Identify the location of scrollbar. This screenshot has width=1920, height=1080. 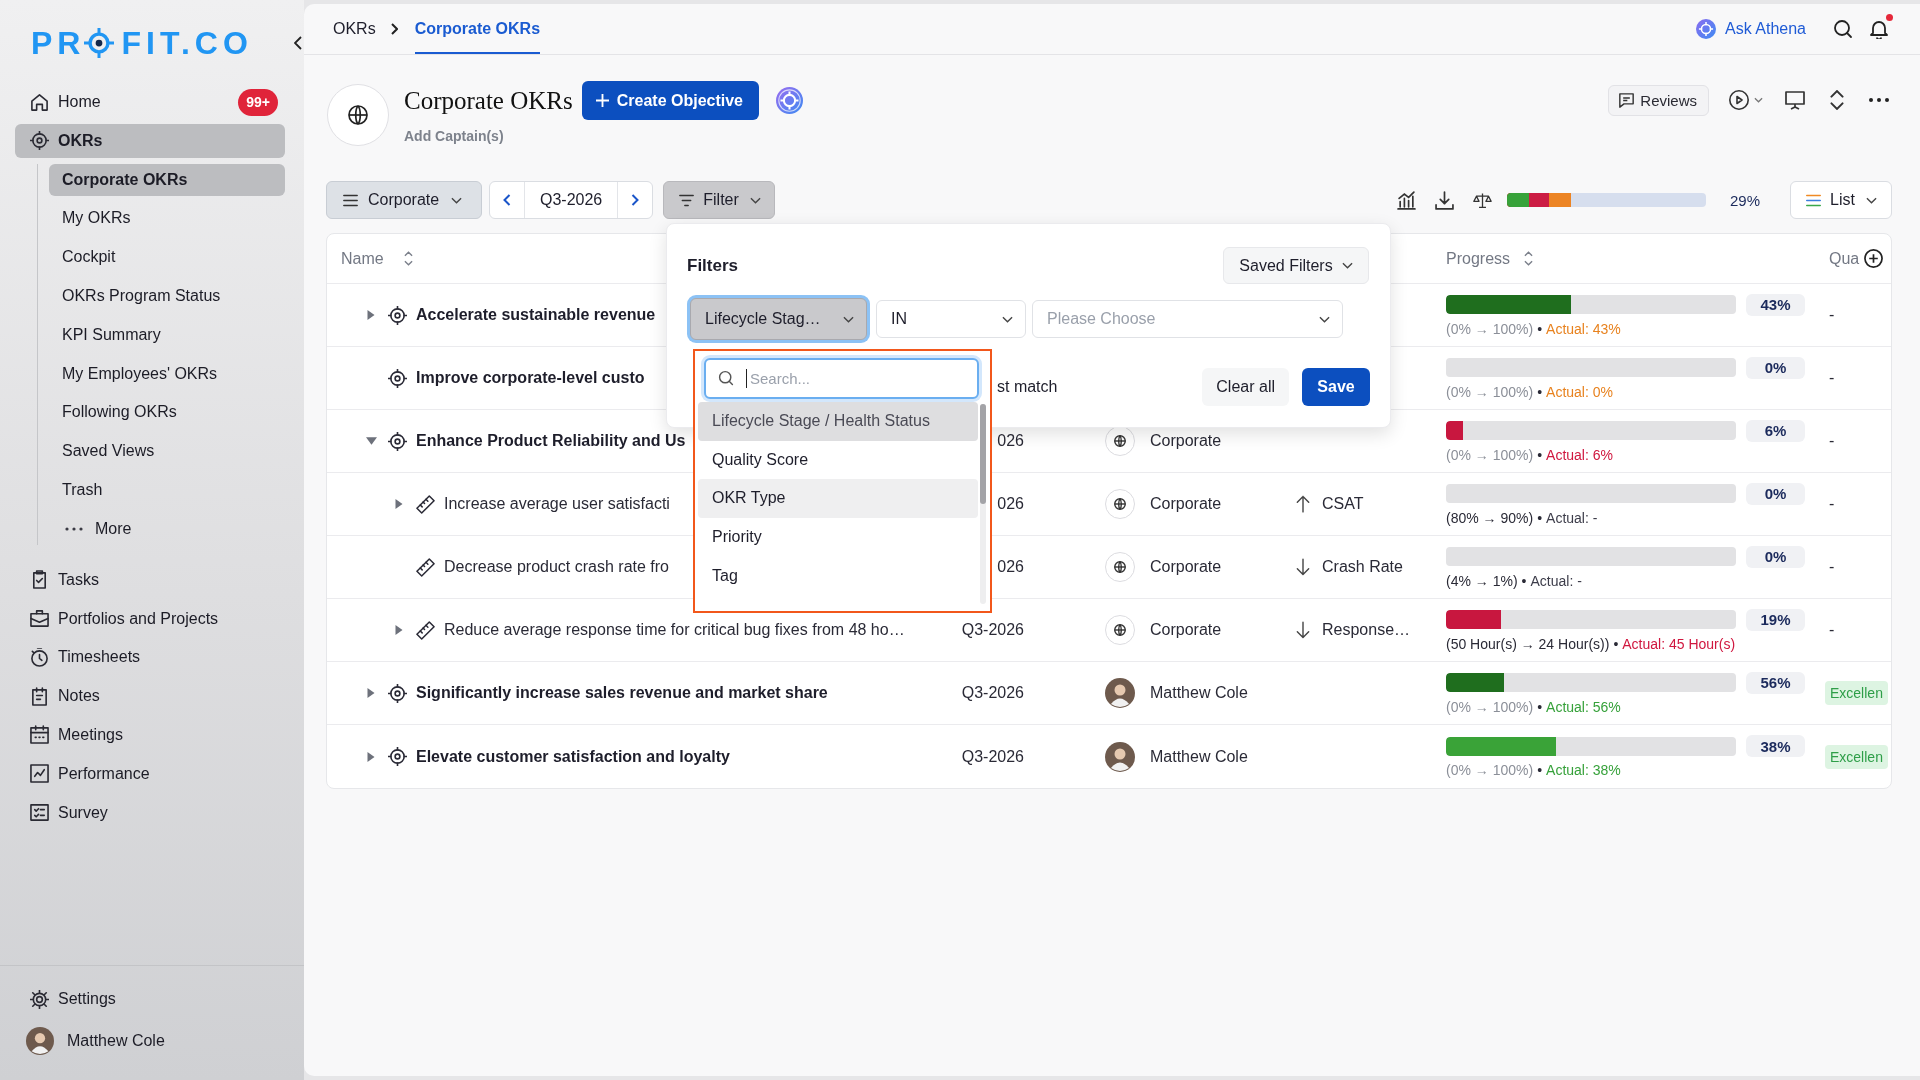
(983, 504).